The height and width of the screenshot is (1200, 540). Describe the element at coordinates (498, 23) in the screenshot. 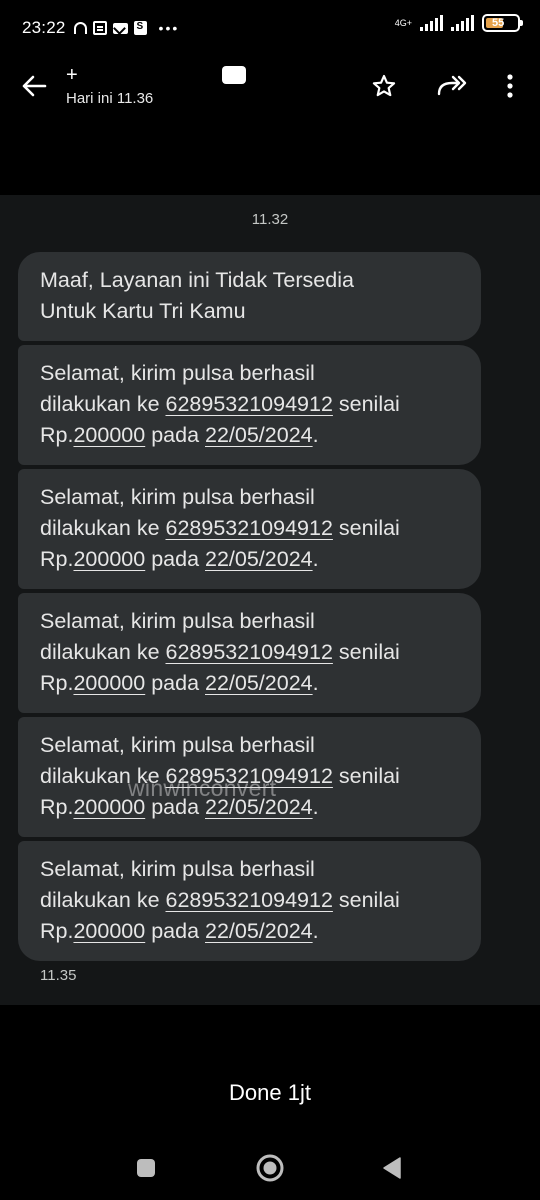

I see `battery-level: 55` at that location.